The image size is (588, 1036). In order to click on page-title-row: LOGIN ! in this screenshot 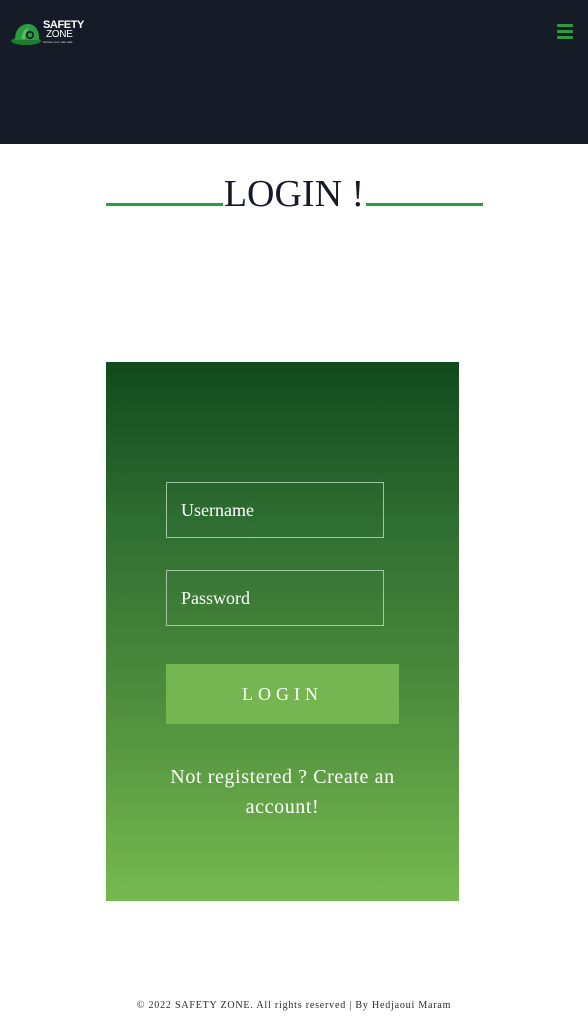, I will do `click(294, 193)`.